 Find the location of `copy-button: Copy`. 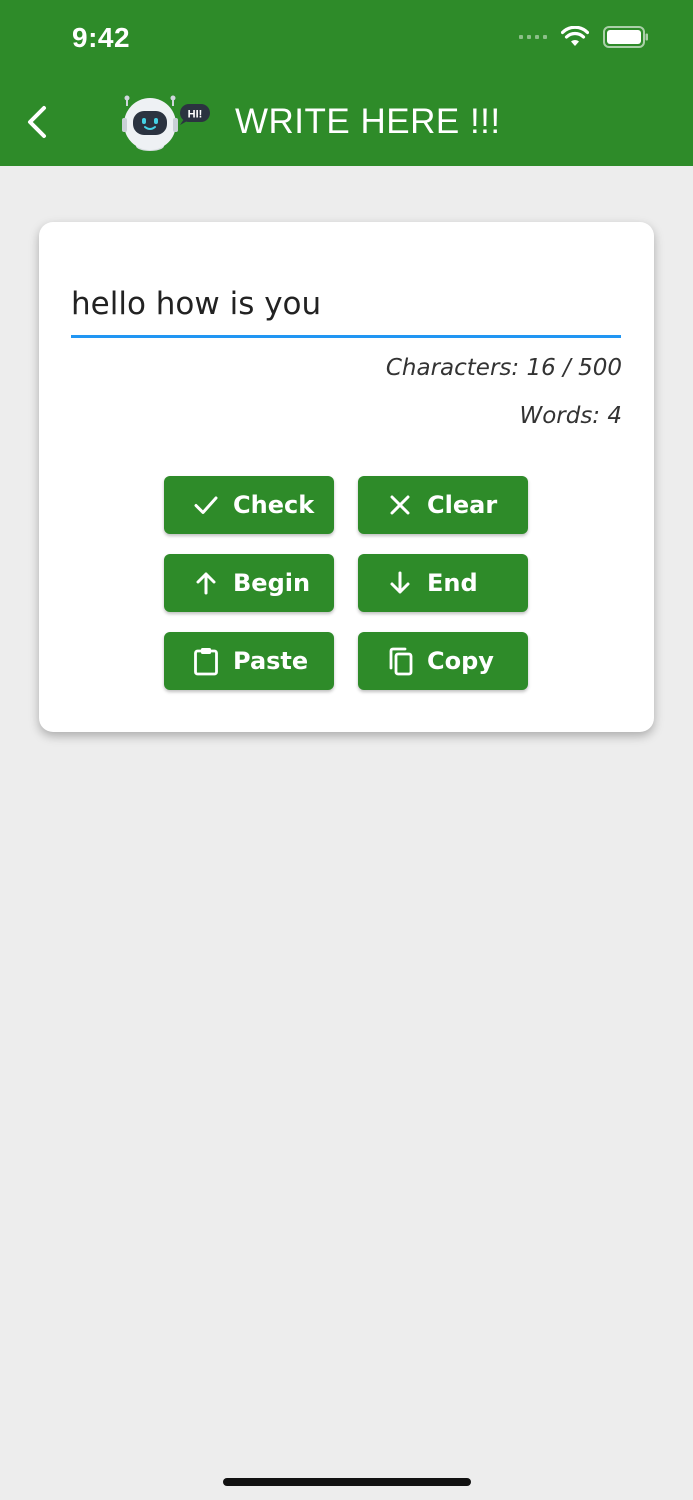

copy-button: Copy is located at coordinates (443, 661).